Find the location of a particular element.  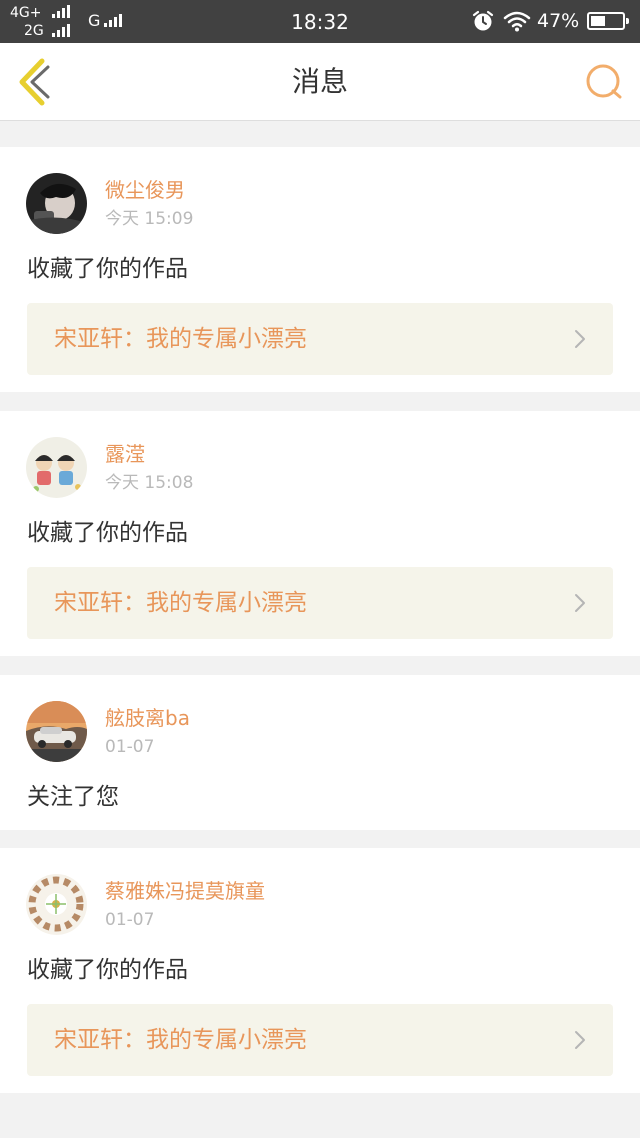

alarm-icon is located at coordinates (483, 20).